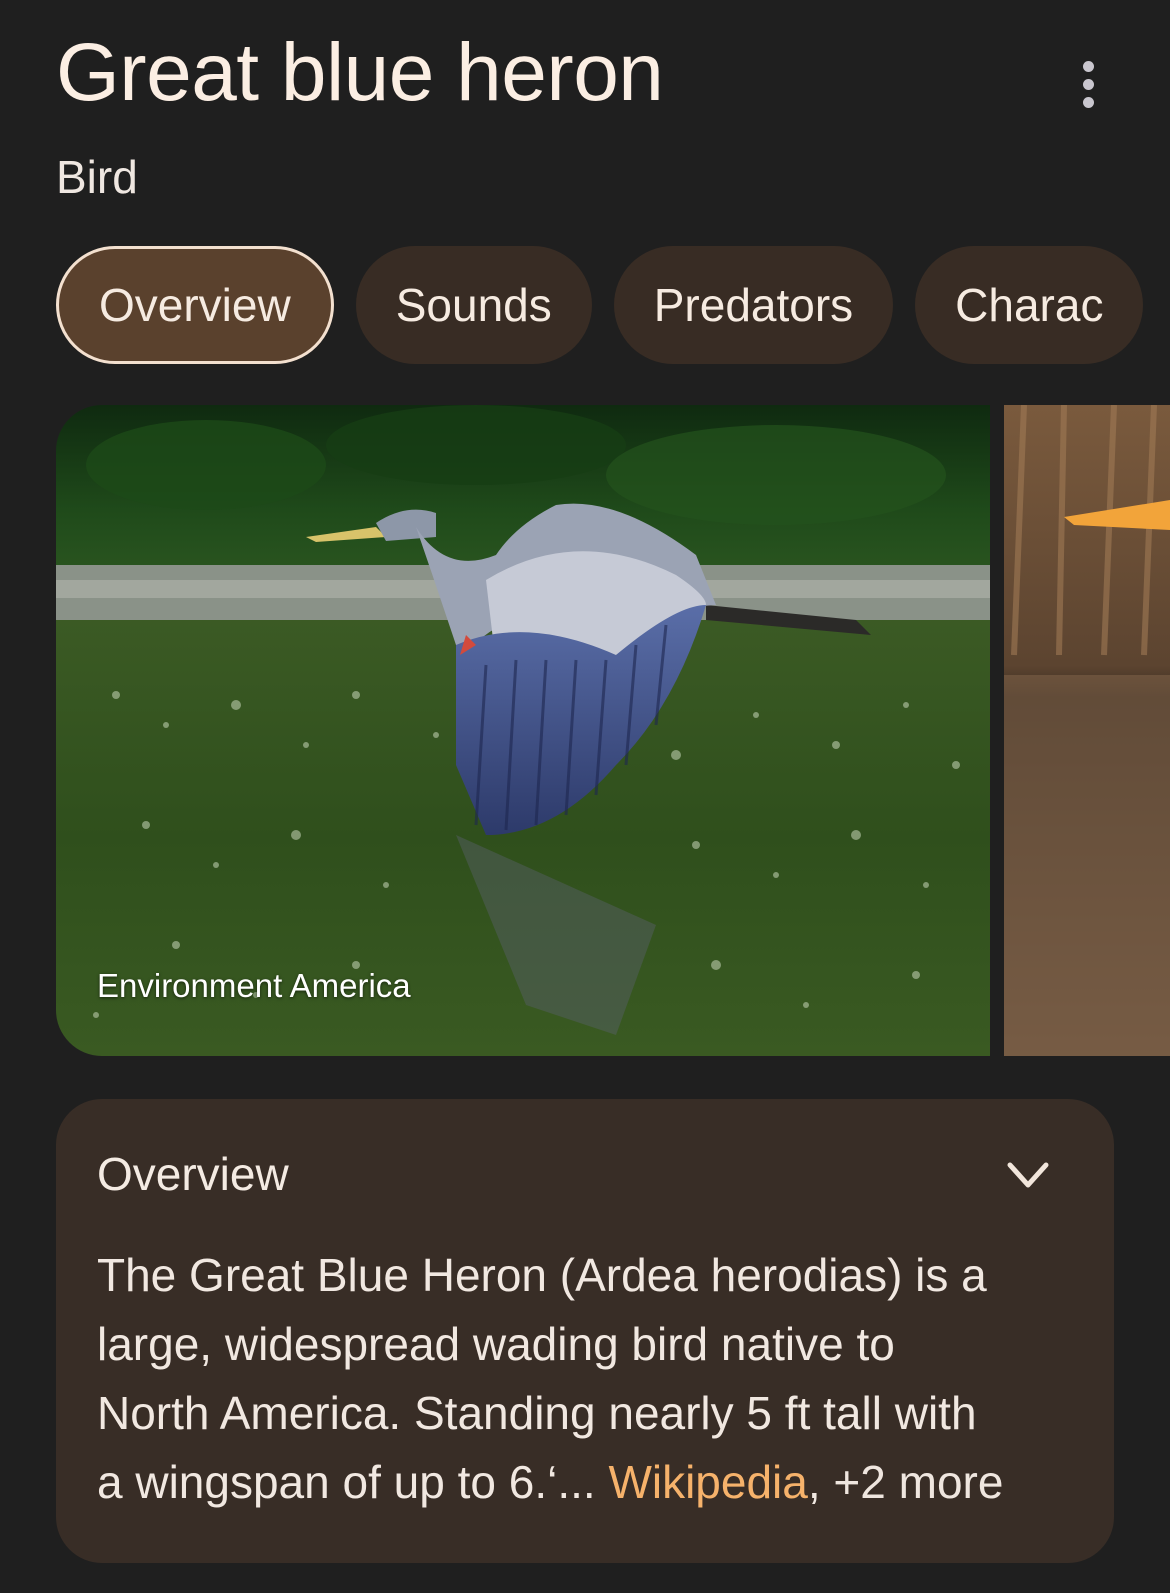 The image size is (1170, 1593). What do you see at coordinates (1028, 1175) in the screenshot?
I see `chevron-down-icon` at bounding box center [1028, 1175].